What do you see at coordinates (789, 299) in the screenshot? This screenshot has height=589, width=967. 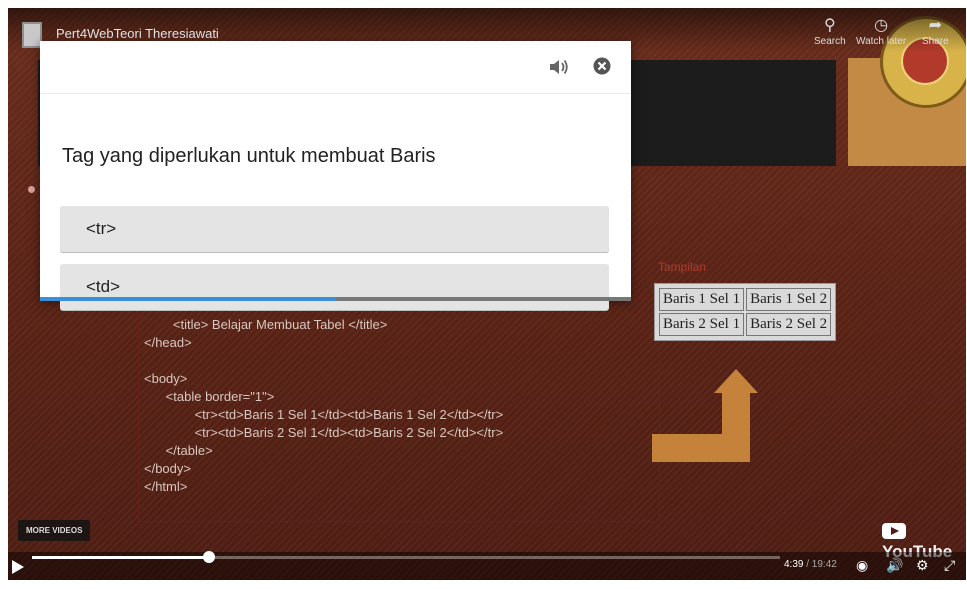 I see `table-cell: Baris 1 Sel 2` at bounding box center [789, 299].